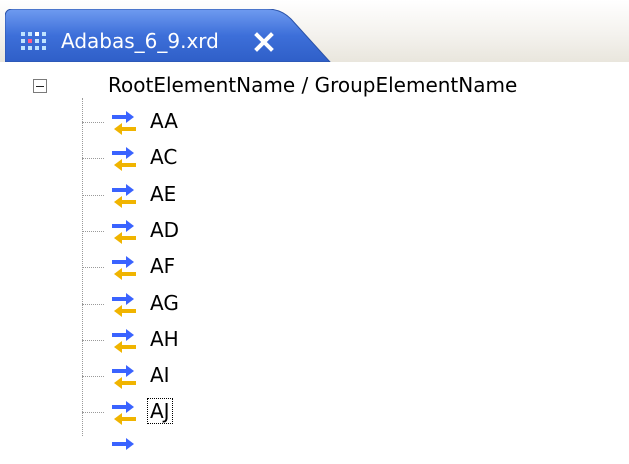  Describe the element at coordinates (232, 195) in the screenshot. I see `tree-item: AE` at that location.